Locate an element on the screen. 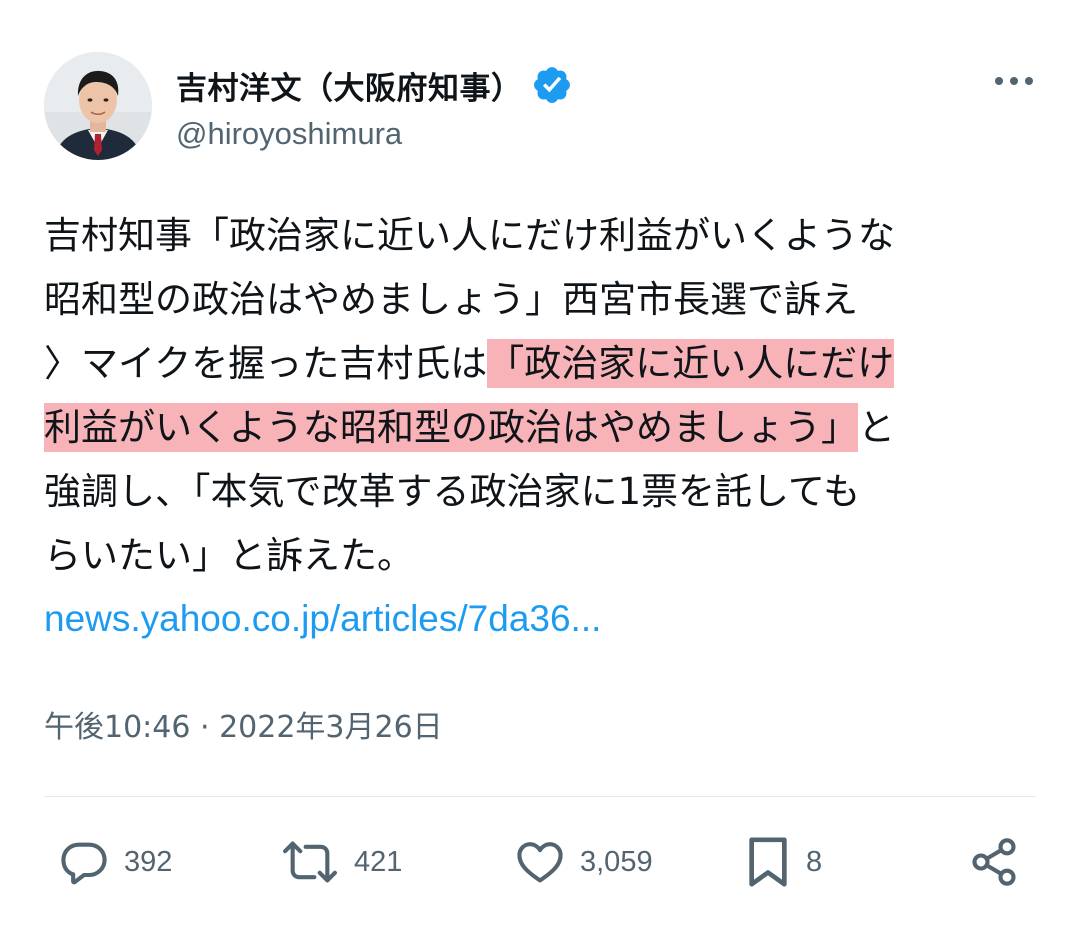  text-segment: 吉村知事「政治家に近い人にだけ利益がいくような is located at coordinates (469, 235).